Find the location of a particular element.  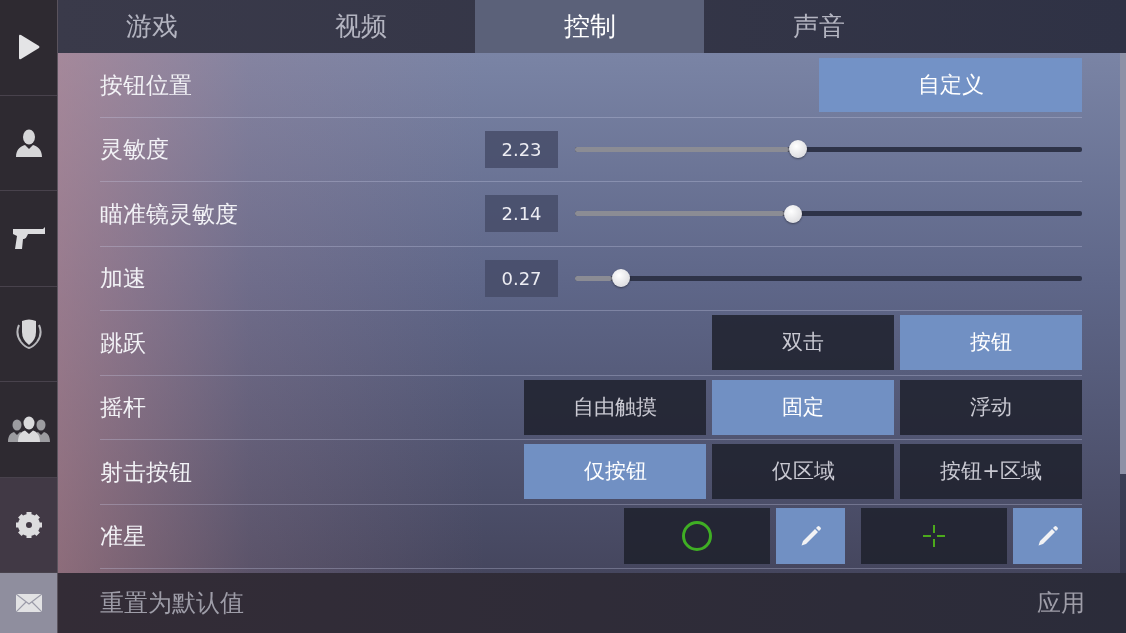

play-icon is located at coordinates (28, 47).